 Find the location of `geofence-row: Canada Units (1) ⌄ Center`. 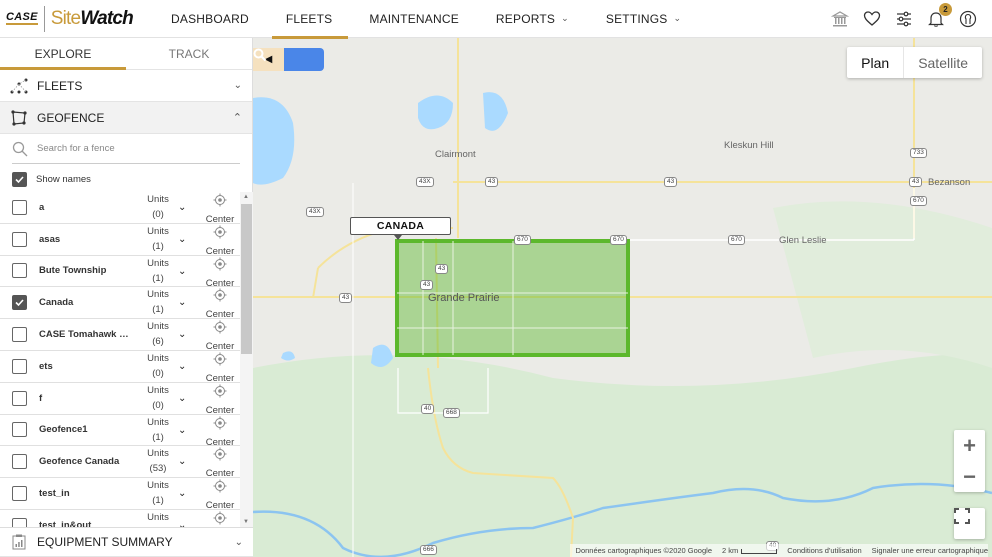

geofence-row: Canada Units (1) ⌄ Center is located at coordinates (120, 304).